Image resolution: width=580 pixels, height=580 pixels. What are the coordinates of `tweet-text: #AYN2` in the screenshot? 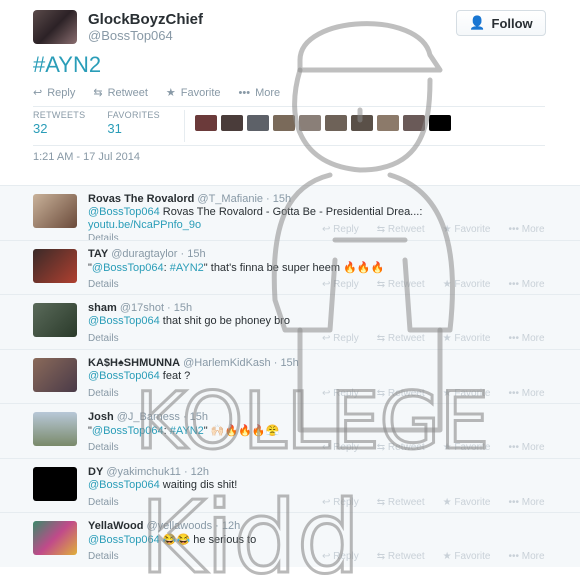 It's located at (67, 65).